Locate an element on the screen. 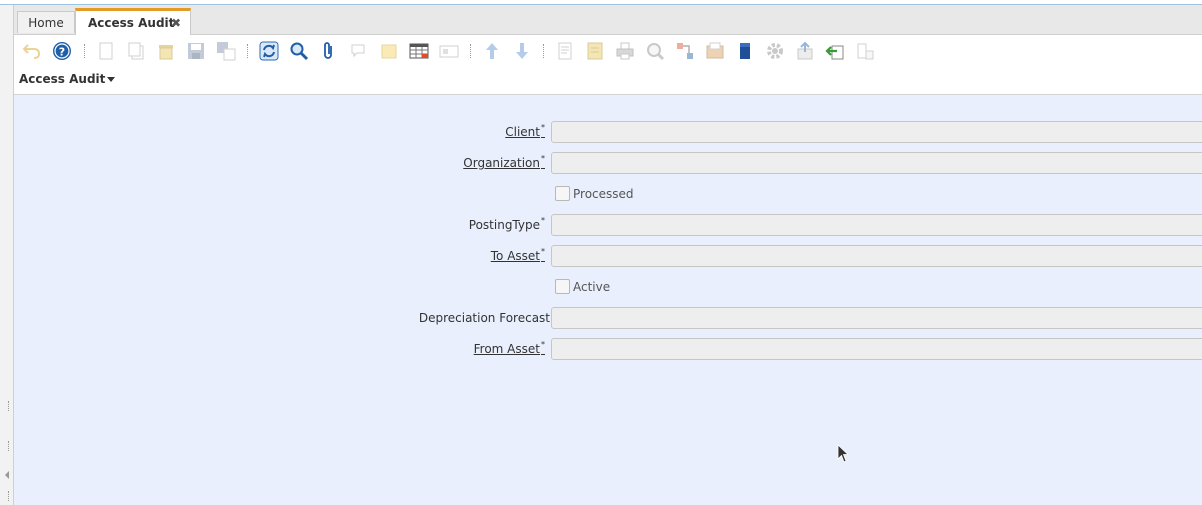  print-button is located at coordinates (625, 51).